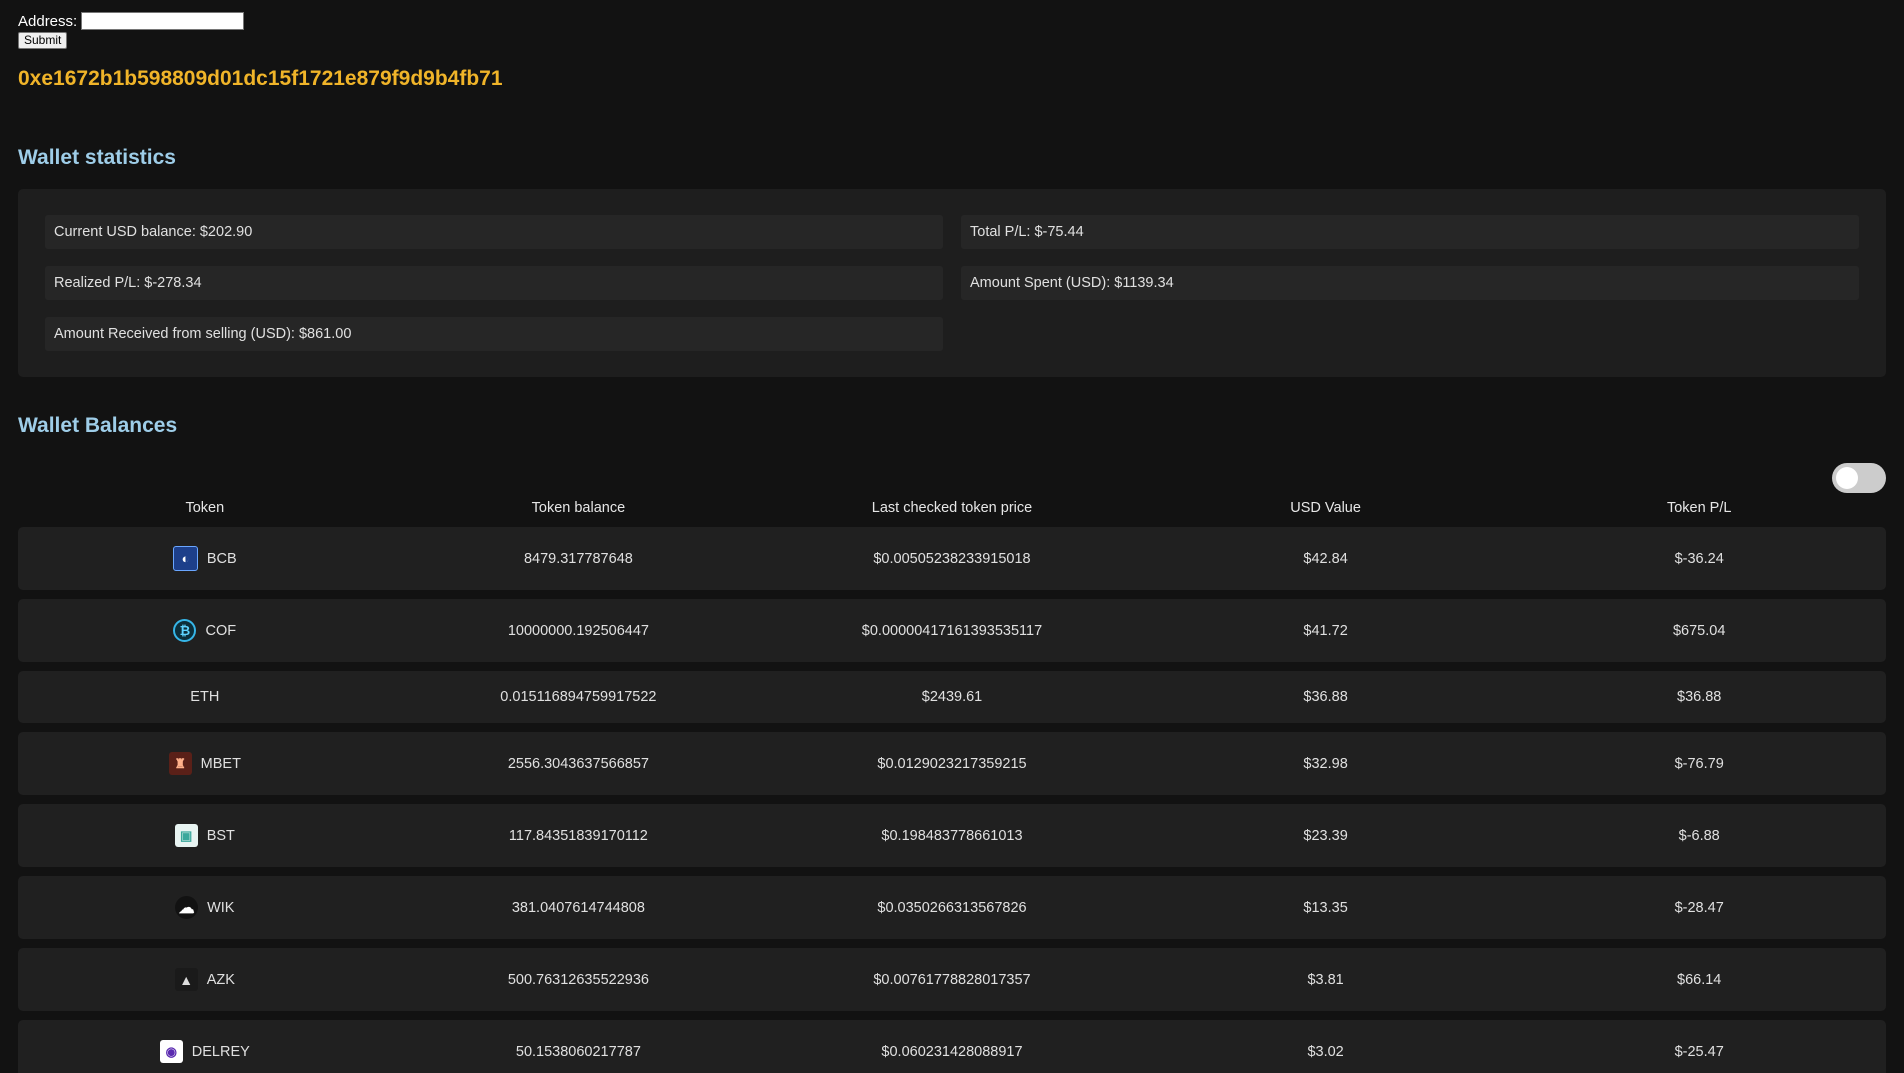  I want to click on token-pl: $-25.47, so click(1699, 1051).